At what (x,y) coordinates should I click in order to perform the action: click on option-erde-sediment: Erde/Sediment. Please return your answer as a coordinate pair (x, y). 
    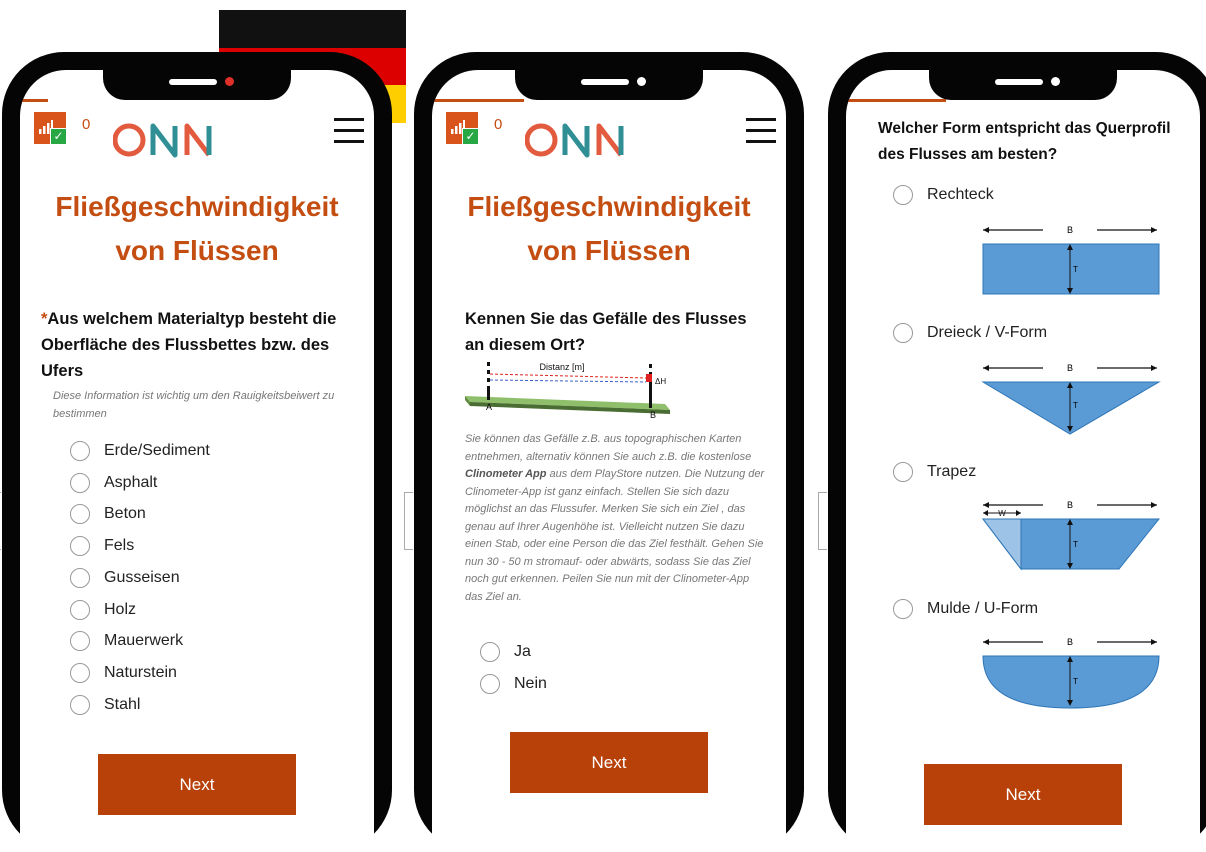
    Looking at the image, I should click on (222, 451).